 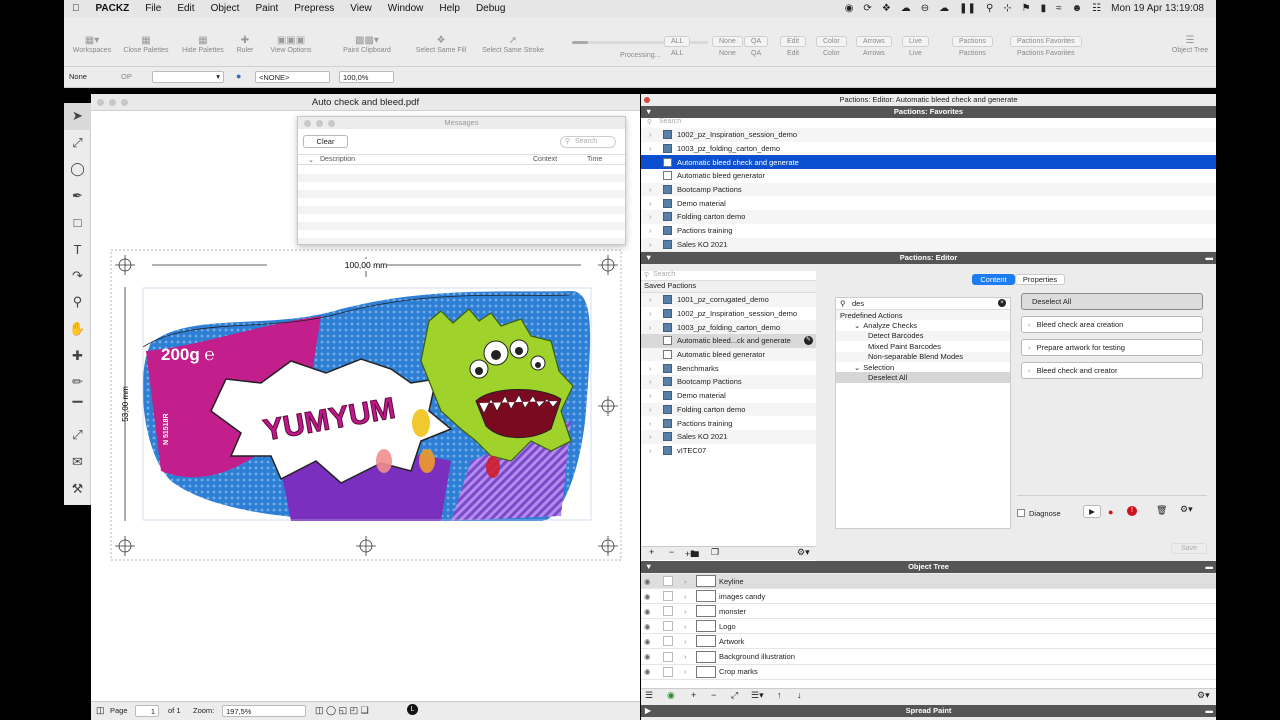 What do you see at coordinates (928, 123) in the screenshot?
I see `favorites-search-input: ⚲ Search` at bounding box center [928, 123].